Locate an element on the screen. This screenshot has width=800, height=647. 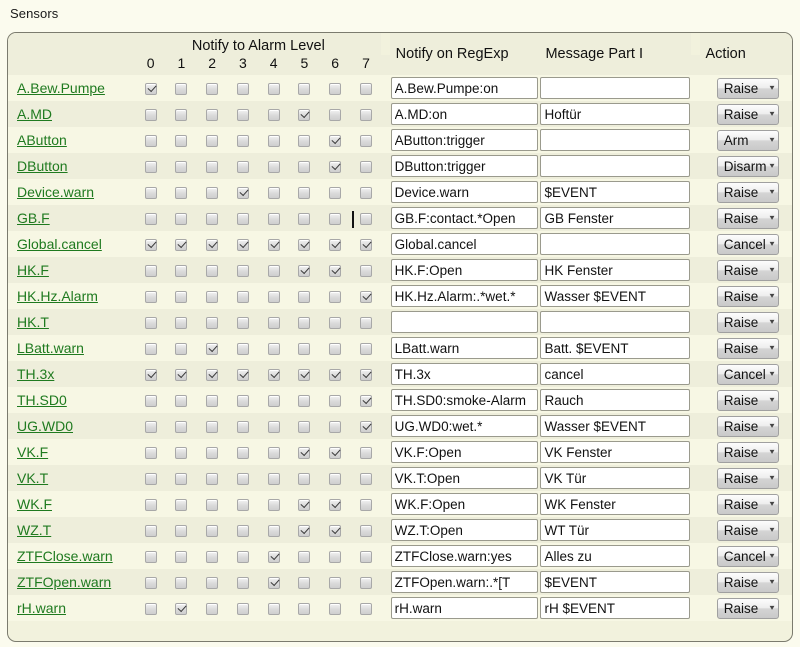
sensor-link: ZTFOpen.warn is located at coordinates (64, 582).